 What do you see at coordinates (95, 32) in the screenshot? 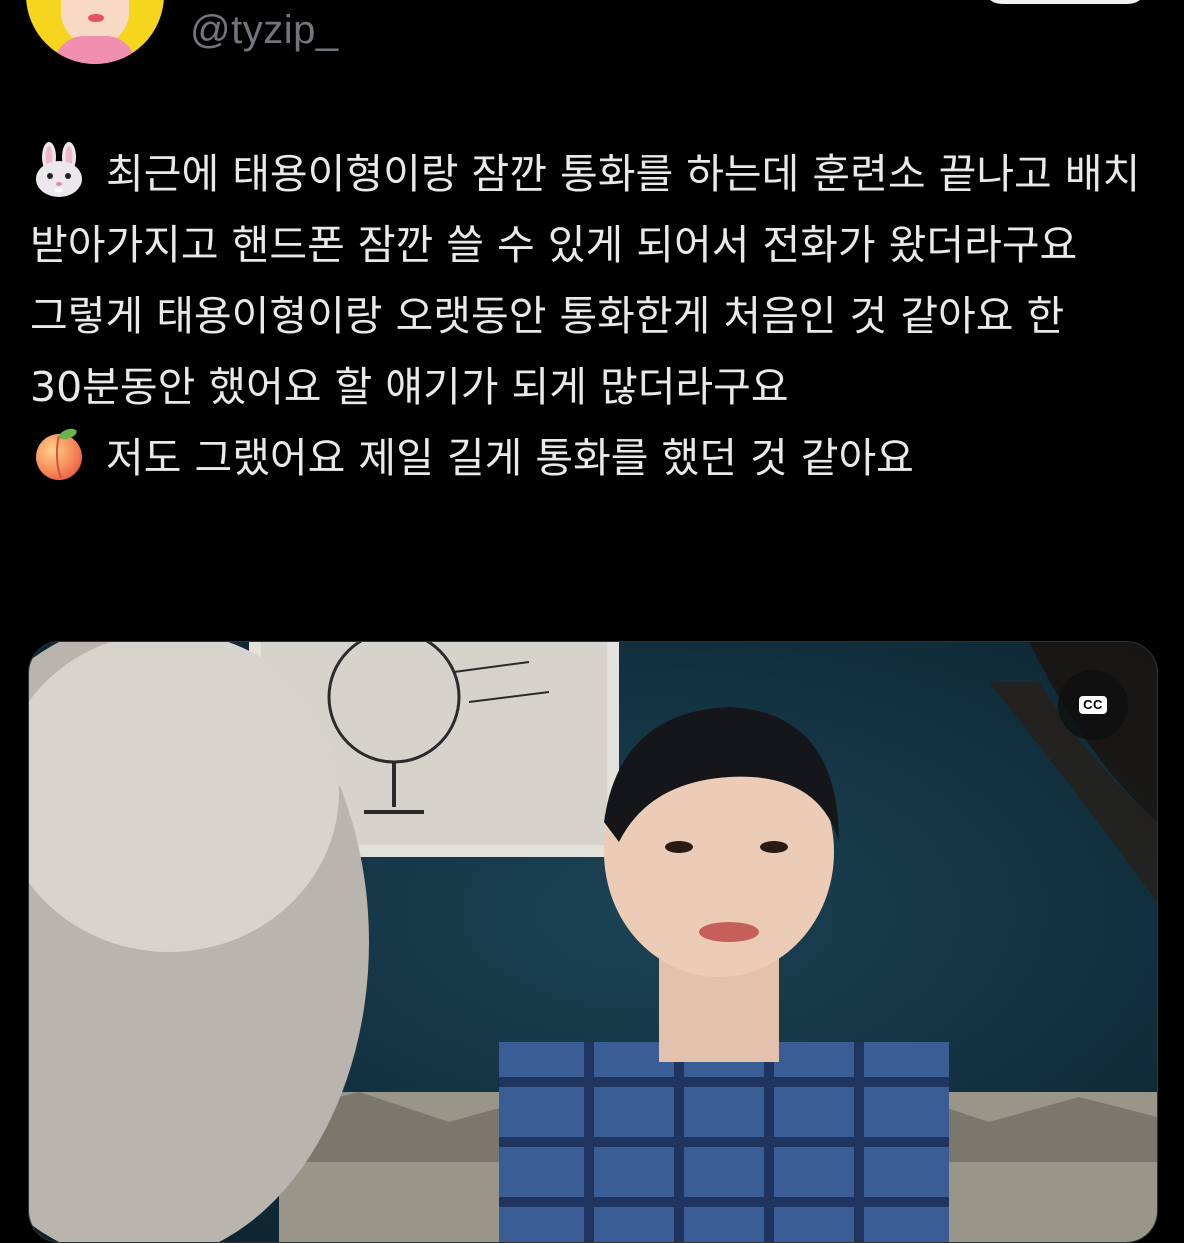
I see `avatar` at bounding box center [95, 32].